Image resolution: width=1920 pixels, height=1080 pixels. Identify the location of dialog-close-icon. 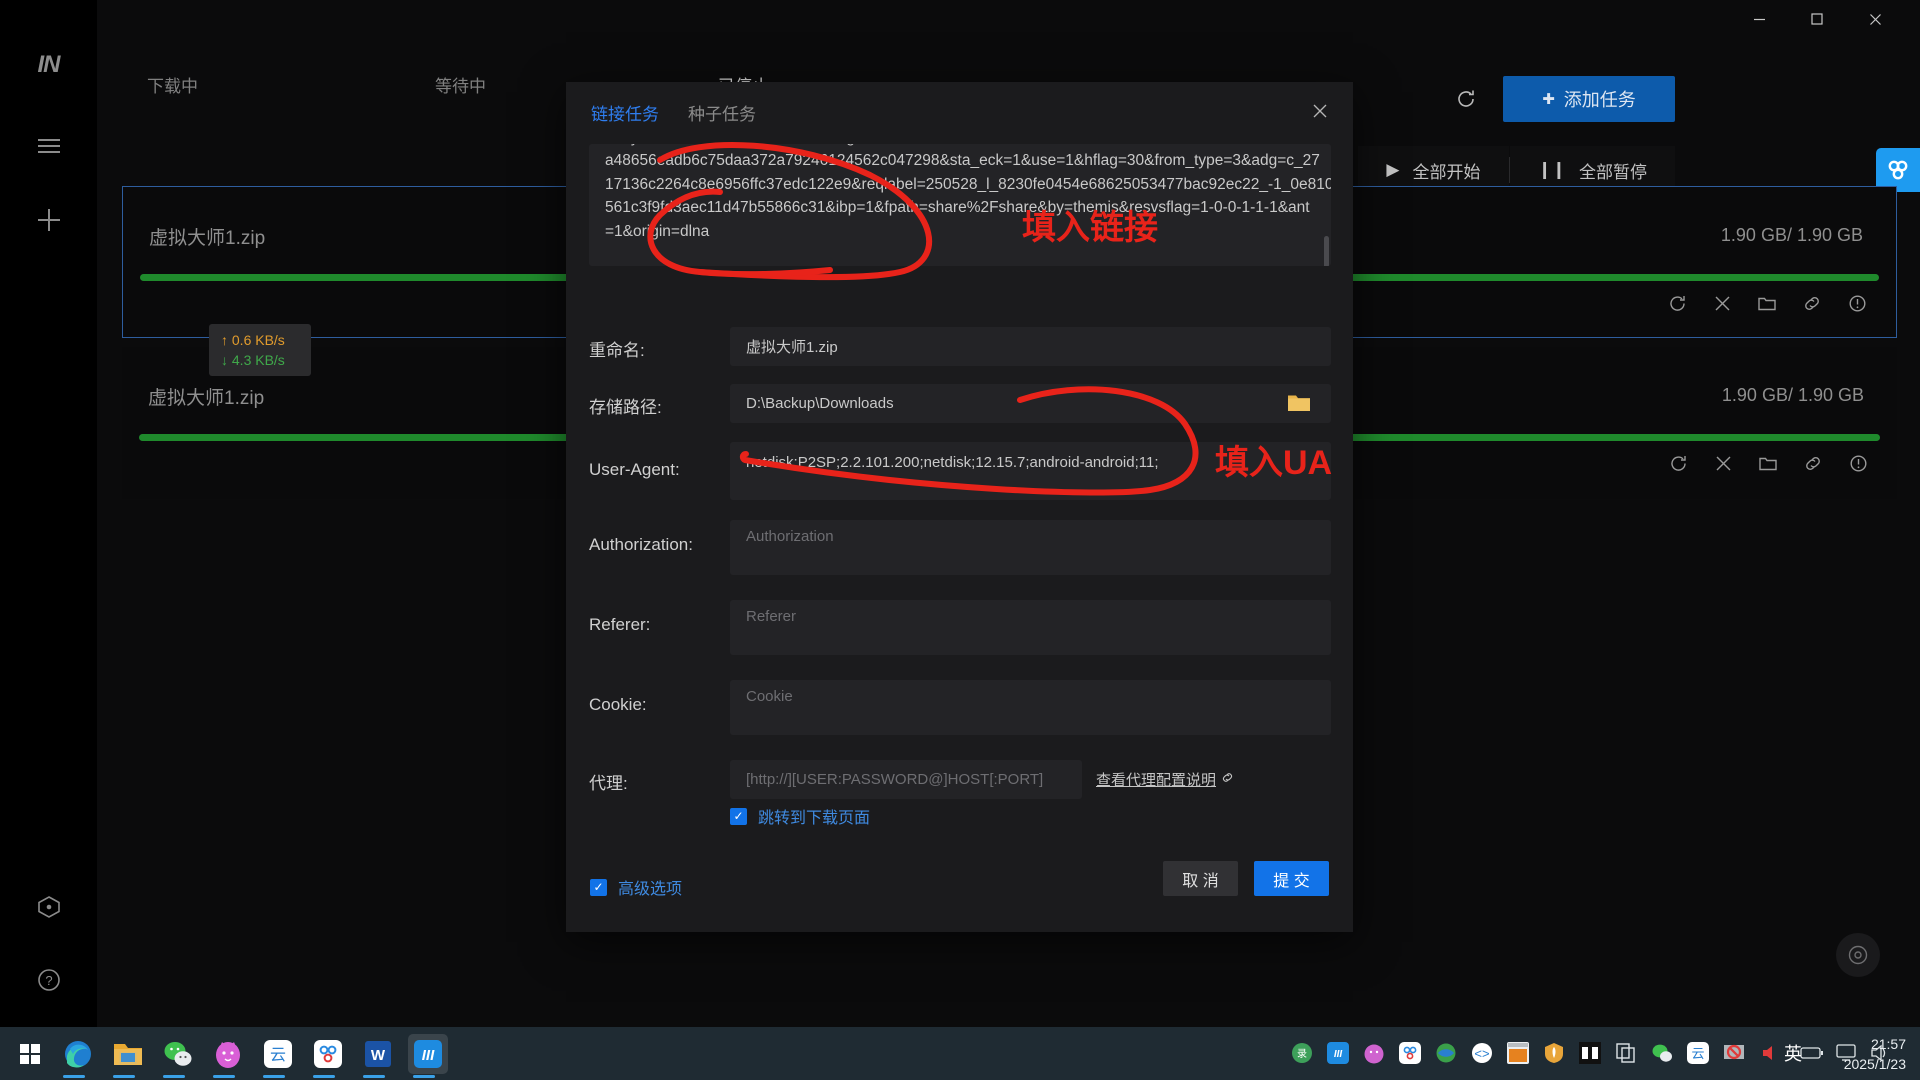
(1320, 111).